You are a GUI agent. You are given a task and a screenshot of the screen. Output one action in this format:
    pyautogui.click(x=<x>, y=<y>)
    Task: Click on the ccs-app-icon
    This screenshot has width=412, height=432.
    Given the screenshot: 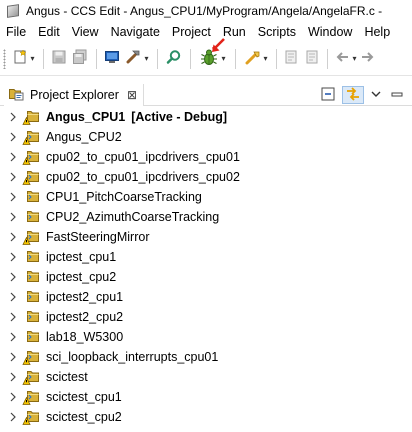 What is the action you would take?
    pyautogui.click(x=13, y=11)
    